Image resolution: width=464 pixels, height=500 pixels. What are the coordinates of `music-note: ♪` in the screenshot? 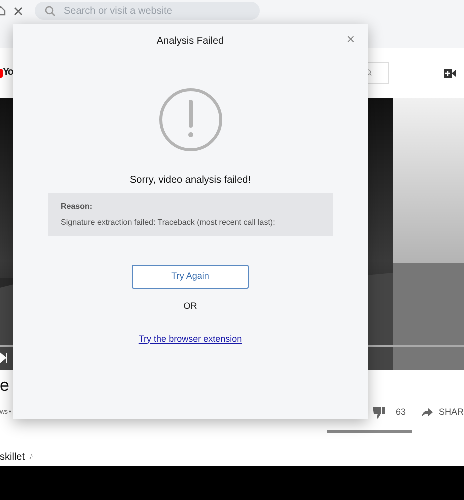 It's located at (31, 457).